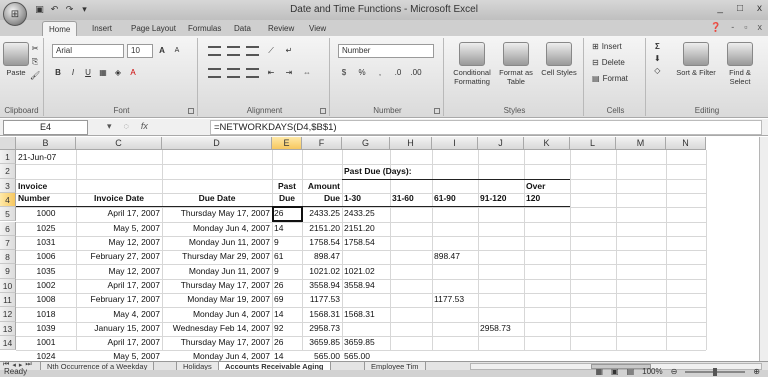 The height and width of the screenshot is (377, 768). What do you see at coordinates (46, 228) in the screenshot?
I see `invoice-number-cell: 1025` at bounding box center [46, 228].